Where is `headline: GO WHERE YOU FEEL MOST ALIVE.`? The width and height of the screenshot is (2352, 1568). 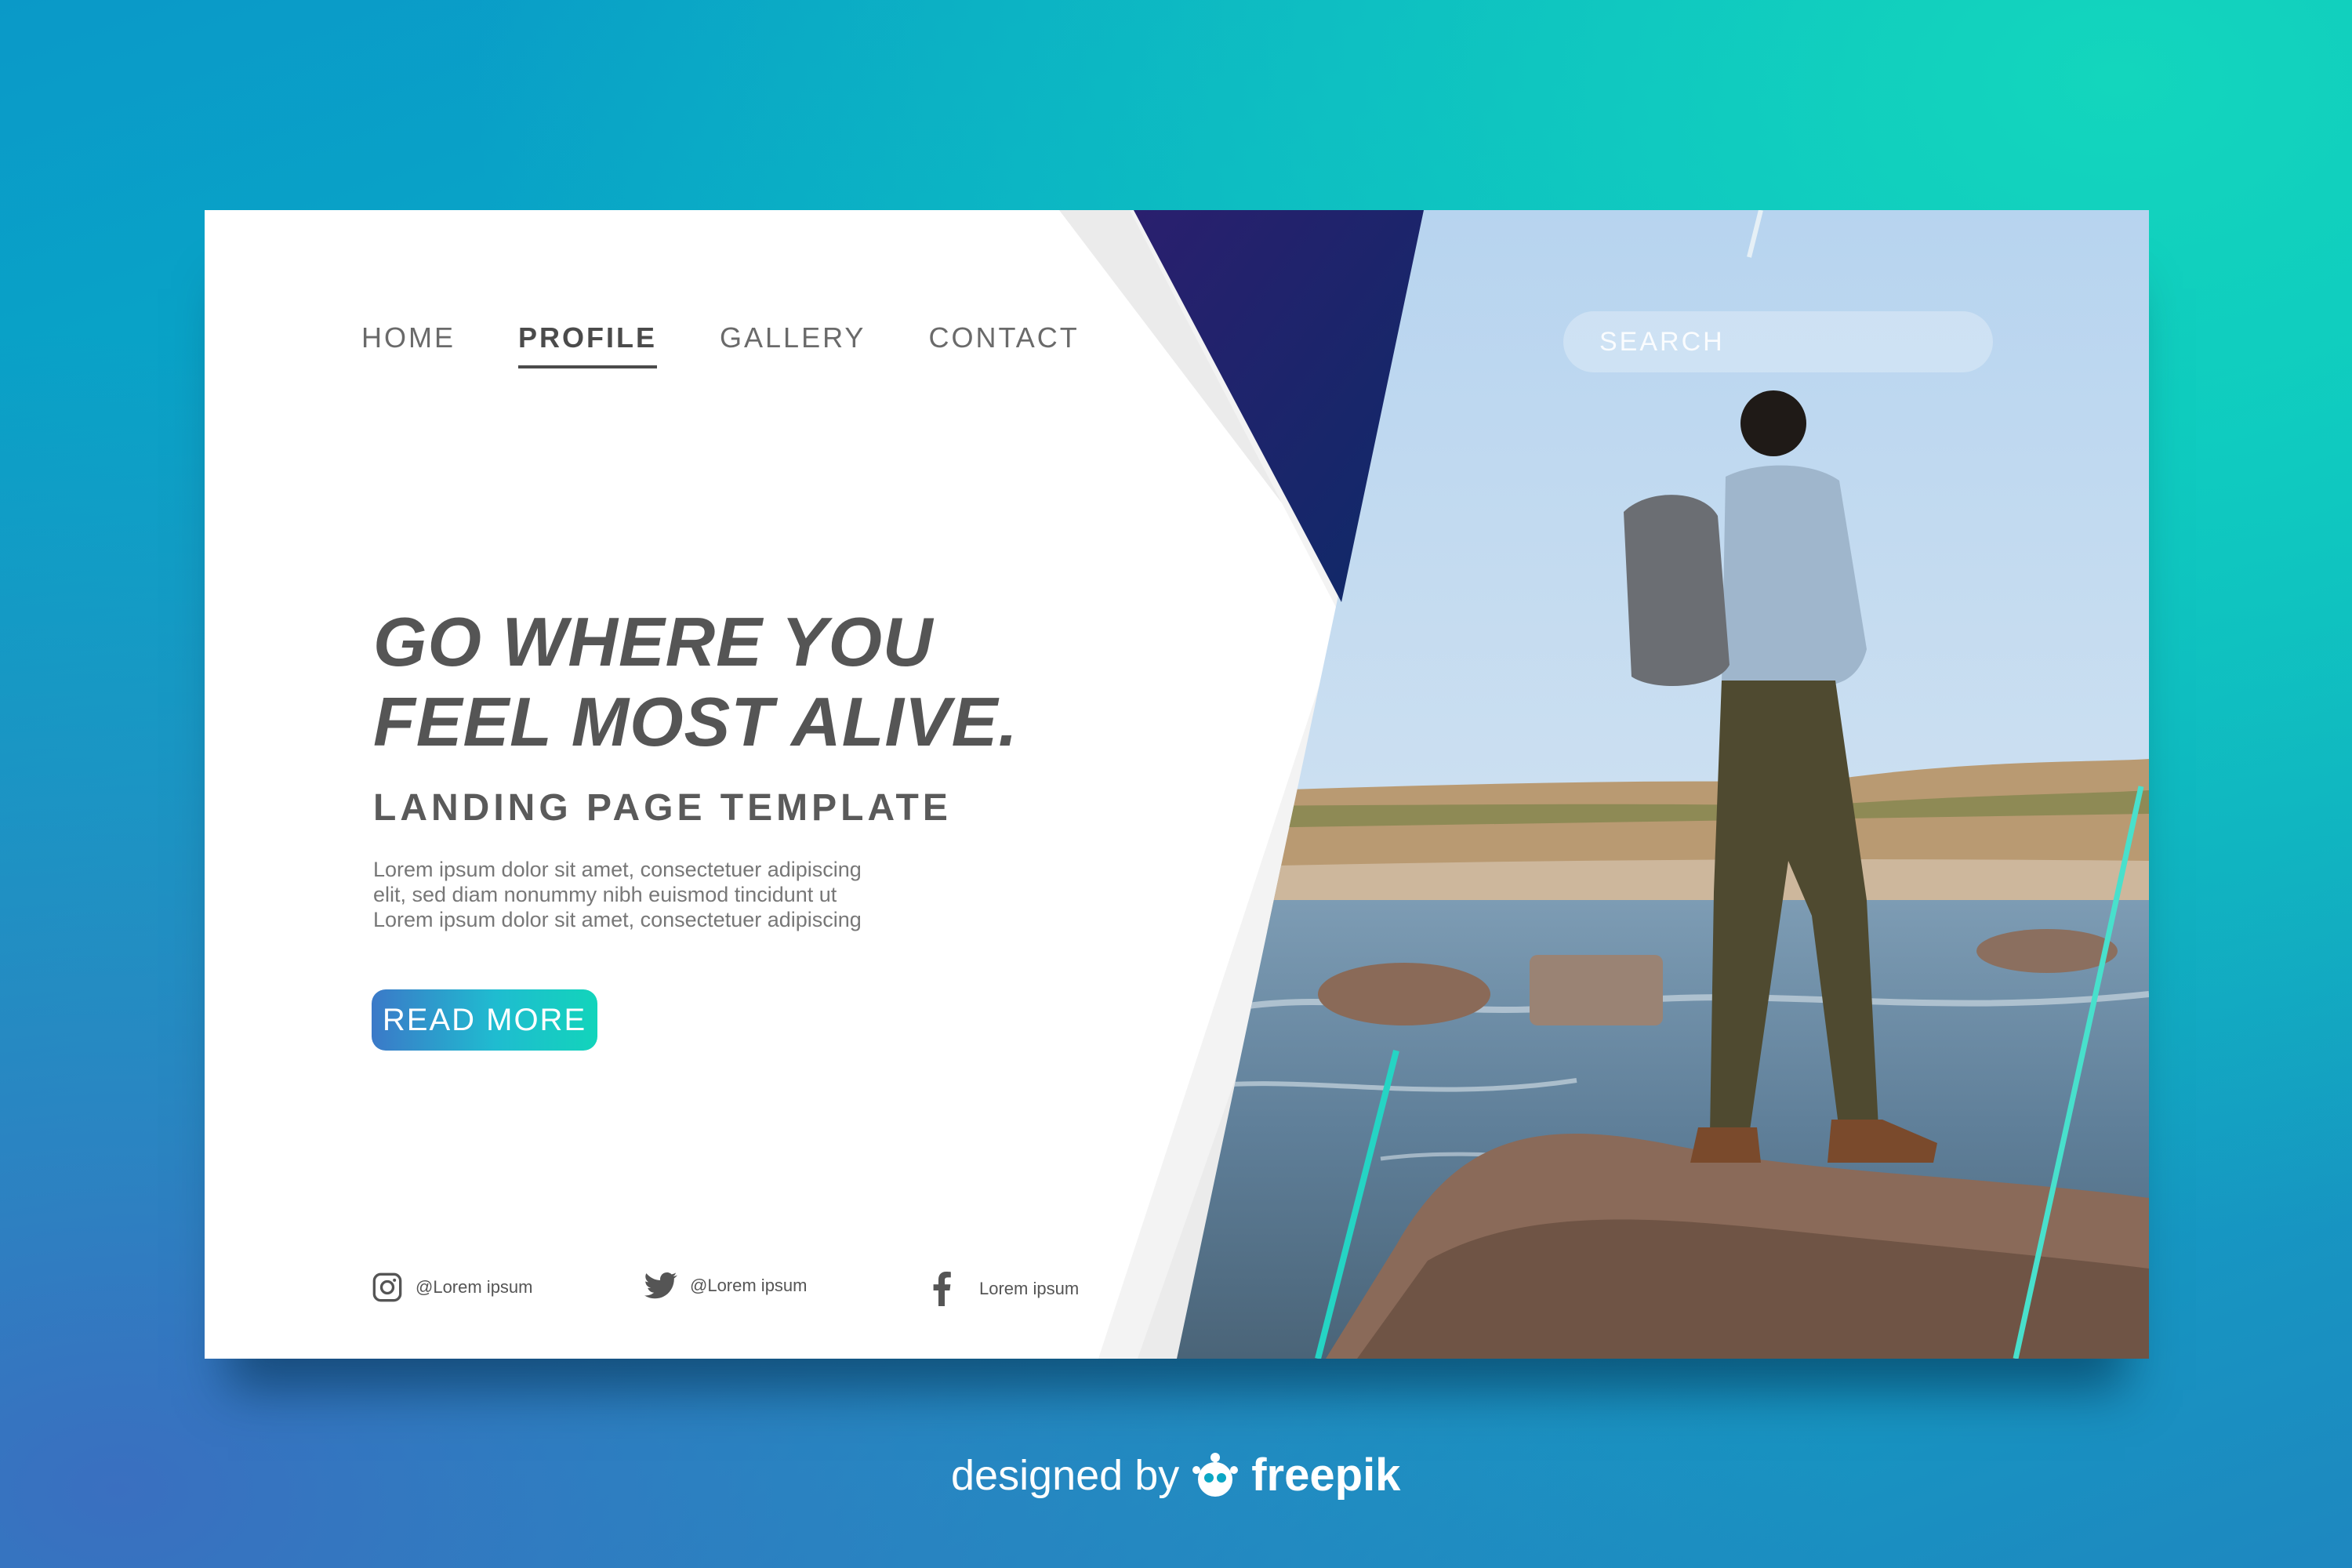
headline: GO WHERE YOU FEEL MOST ALIVE. is located at coordinates (695, 682).